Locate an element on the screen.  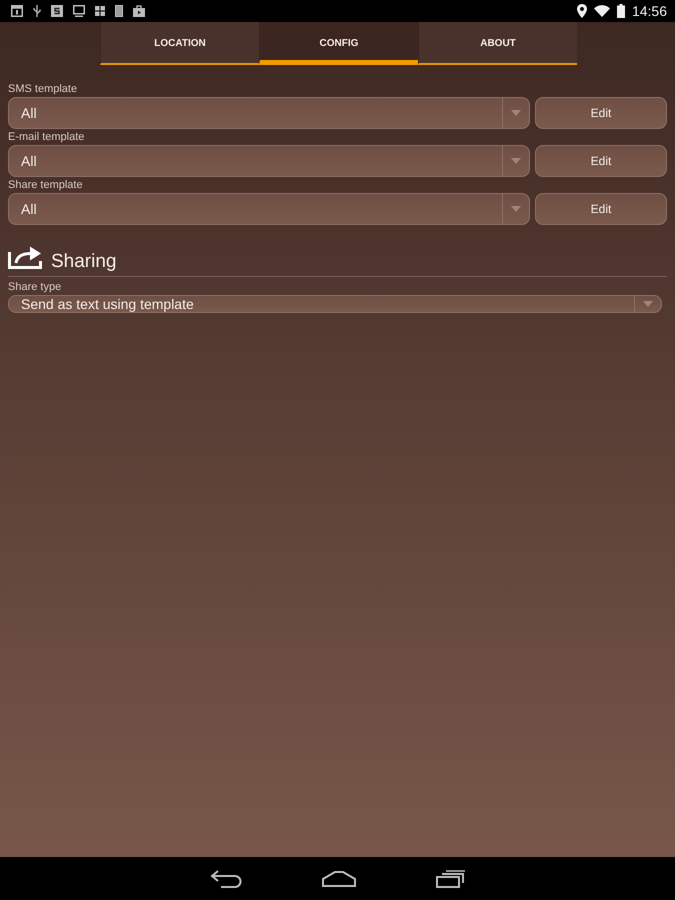
app-icon is located at coordinates (57, 11).